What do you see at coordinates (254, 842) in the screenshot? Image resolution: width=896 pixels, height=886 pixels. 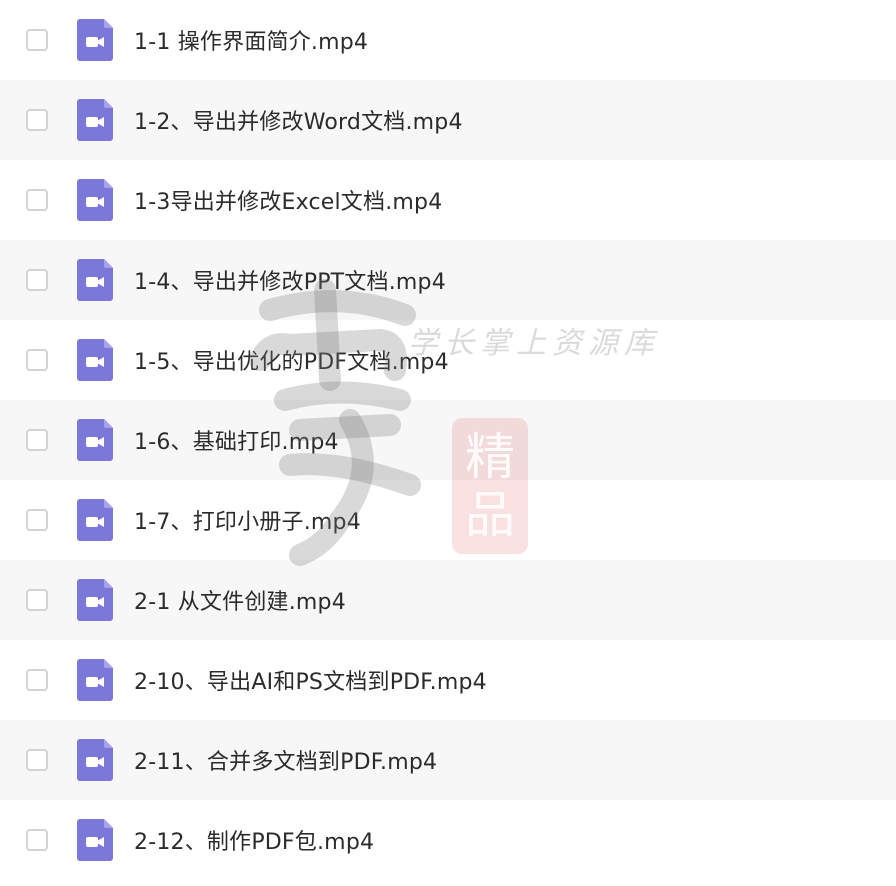 I see `file-name: 2-12、制作PDF包.mp4` at bounding box center [254, 842].